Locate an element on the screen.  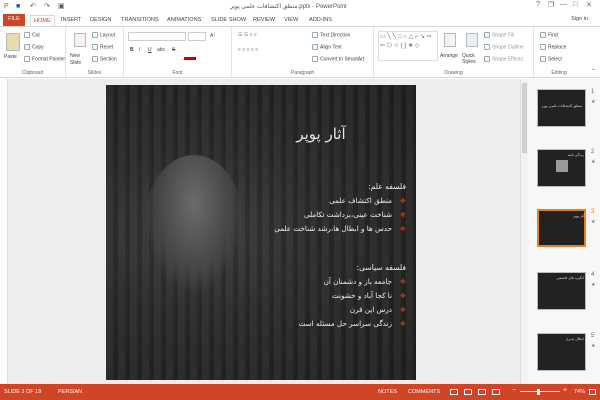
quick-styles-button: Quick Styles is located at coordinates (472, 59).